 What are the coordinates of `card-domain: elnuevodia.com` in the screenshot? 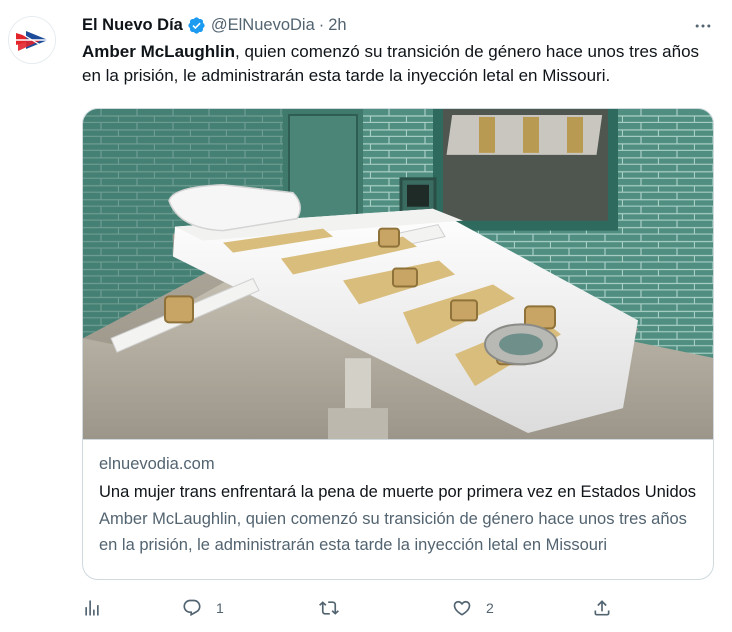 It's located at (157, 464).